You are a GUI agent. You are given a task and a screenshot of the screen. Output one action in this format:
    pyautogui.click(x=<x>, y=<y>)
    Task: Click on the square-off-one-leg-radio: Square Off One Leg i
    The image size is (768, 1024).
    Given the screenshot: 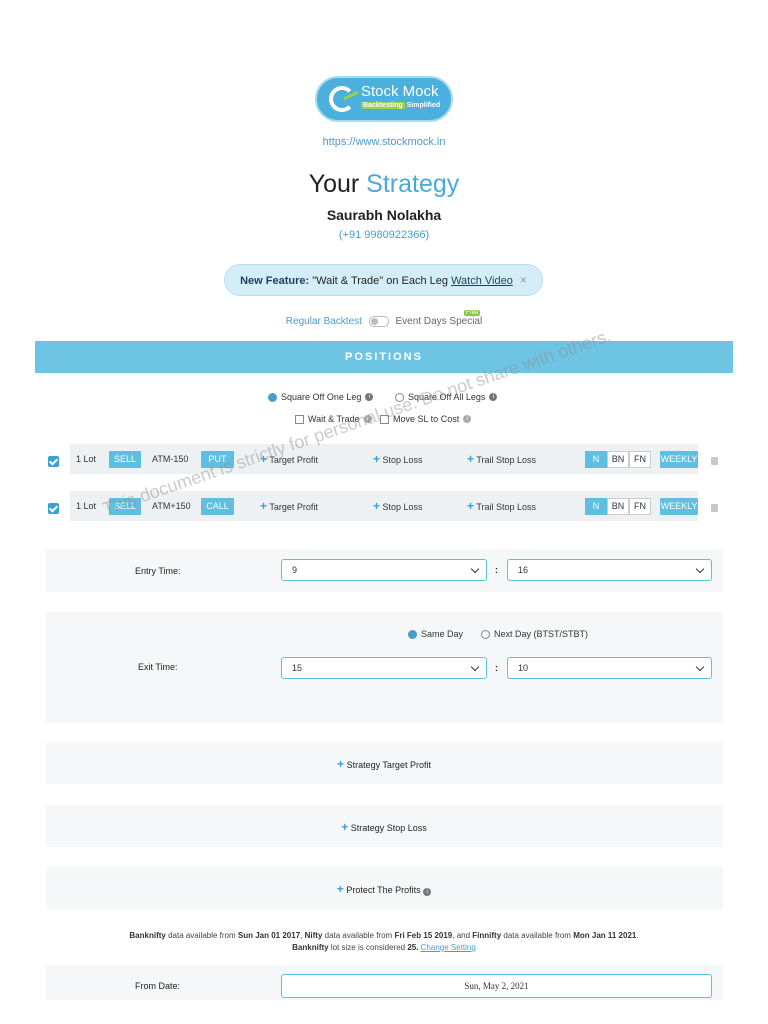 What is the action you would take?
    pyautogui.click(x=321, y=397)
    